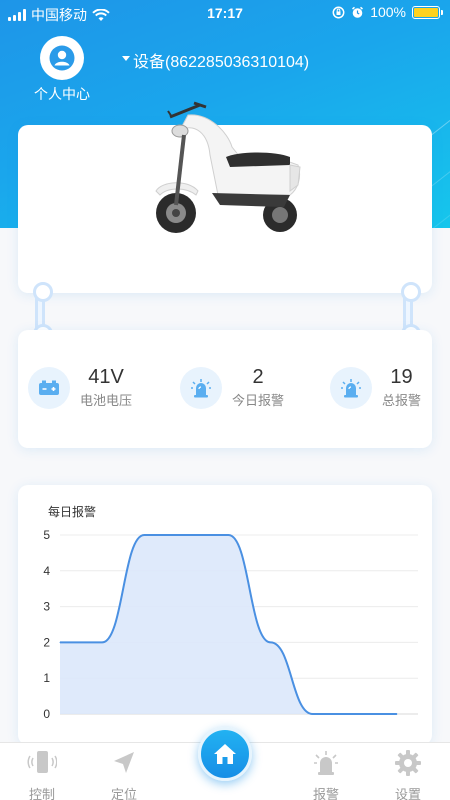 This screenshot has height=800, width=450. I want to click on device-selector: 设备(862285036310104), so click(215, 60).